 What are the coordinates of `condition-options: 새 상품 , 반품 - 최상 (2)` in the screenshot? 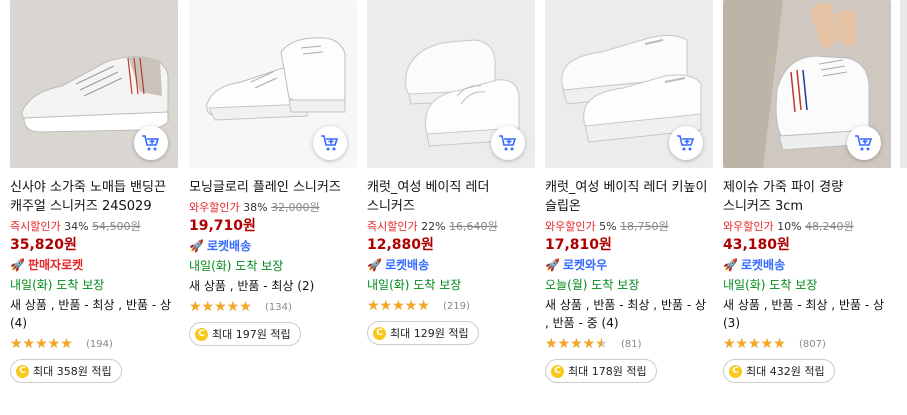 It's located at (273, 286).